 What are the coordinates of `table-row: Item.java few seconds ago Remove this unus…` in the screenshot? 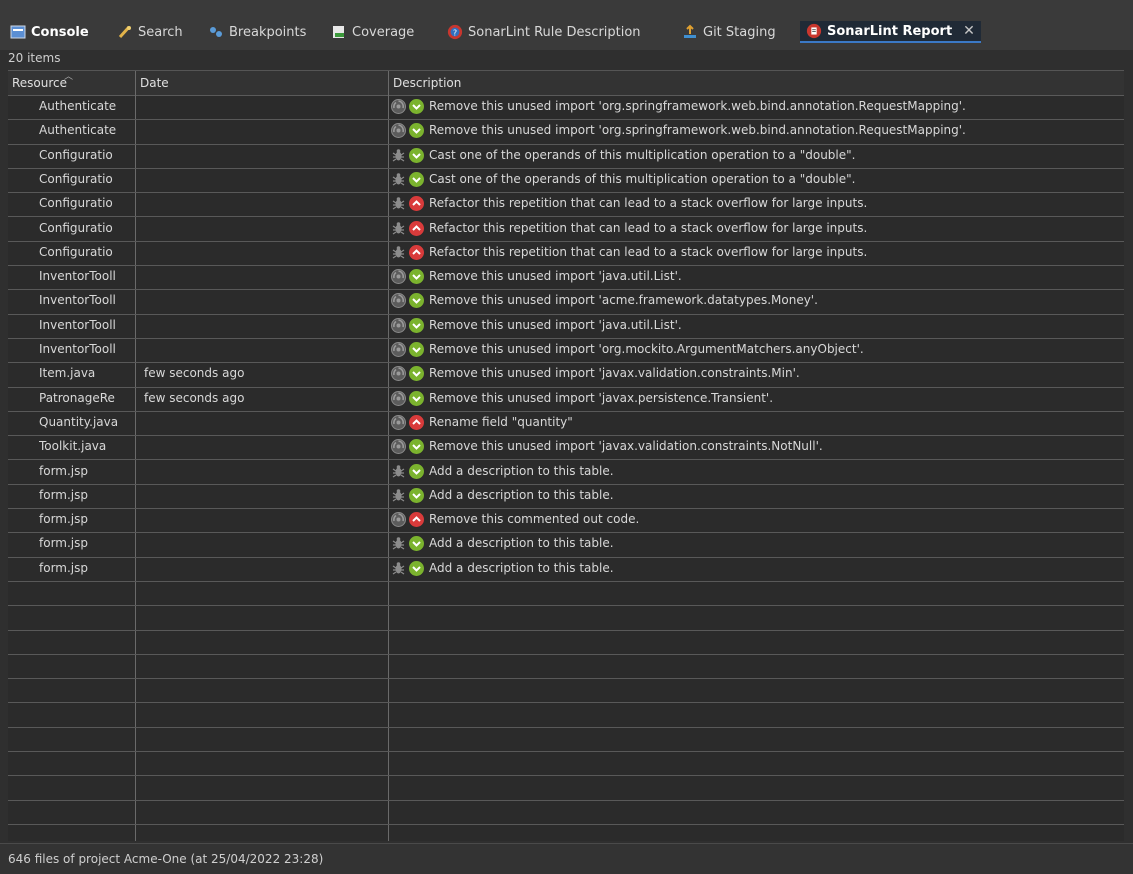 It's located at (566, 375).